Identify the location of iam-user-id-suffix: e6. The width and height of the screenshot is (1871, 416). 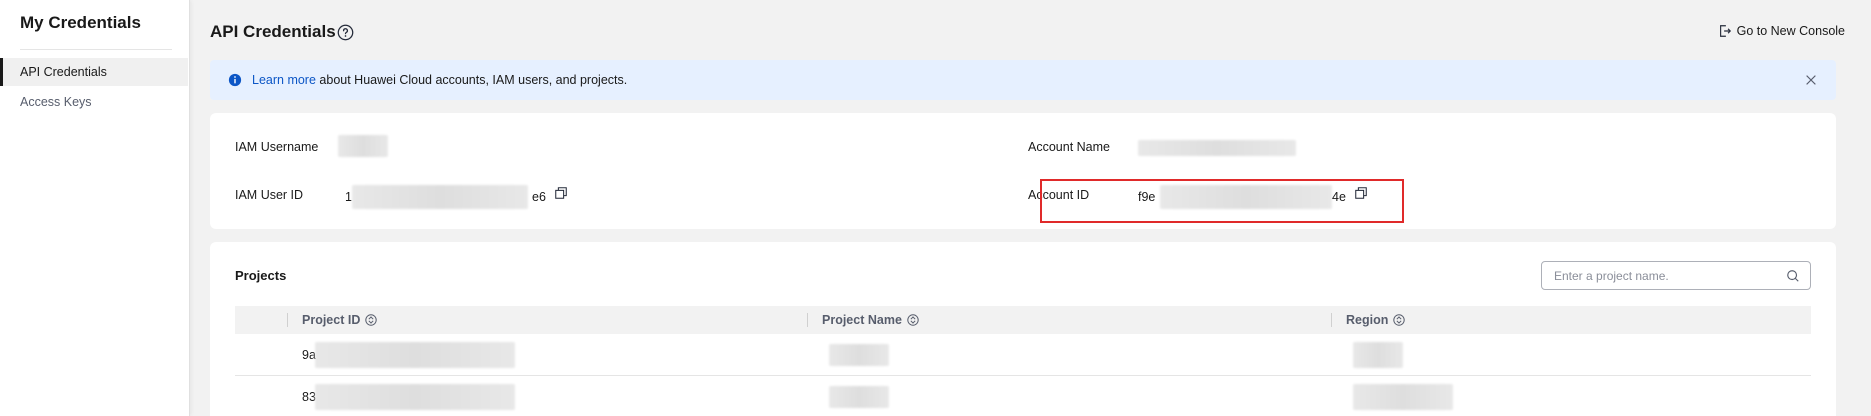
(539, 197).